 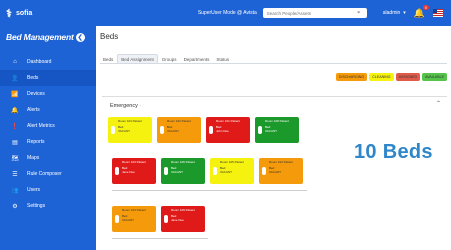 What do you see at coordinates (381, 77) in the screenshot?
I see `legend-cleaning: CLEANING` at bounding box center [381, 77].